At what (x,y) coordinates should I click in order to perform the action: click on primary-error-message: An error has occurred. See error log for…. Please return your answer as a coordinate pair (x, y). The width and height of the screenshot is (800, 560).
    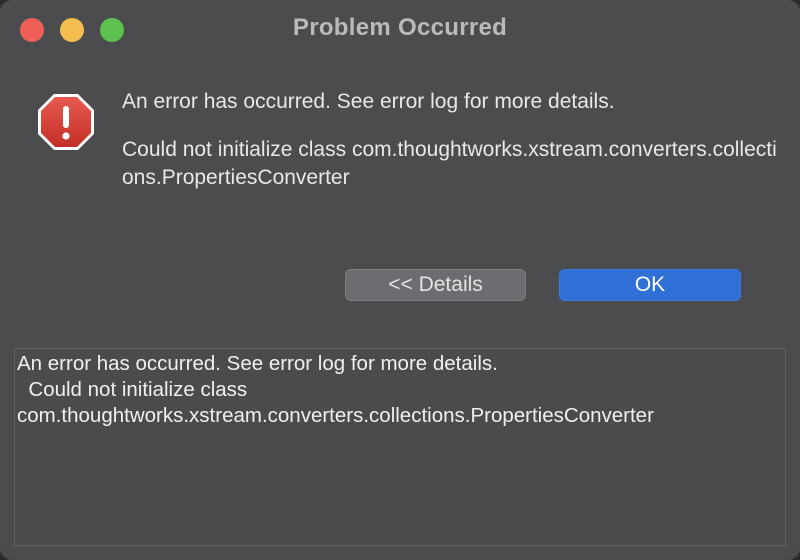
    Looking at the image, I should click on (368, 101).